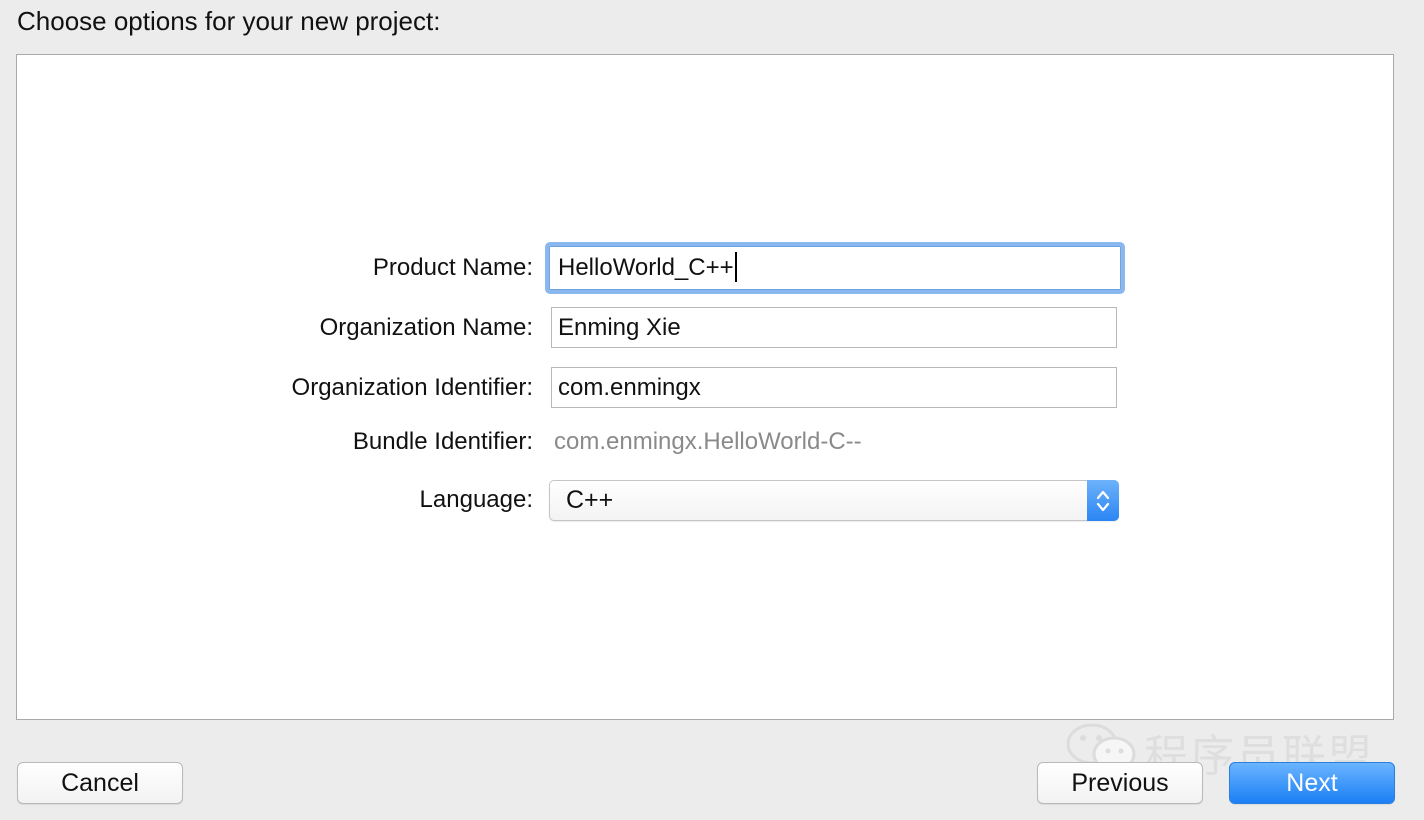  I want to click on next-button: Next, so click(1312, 783).